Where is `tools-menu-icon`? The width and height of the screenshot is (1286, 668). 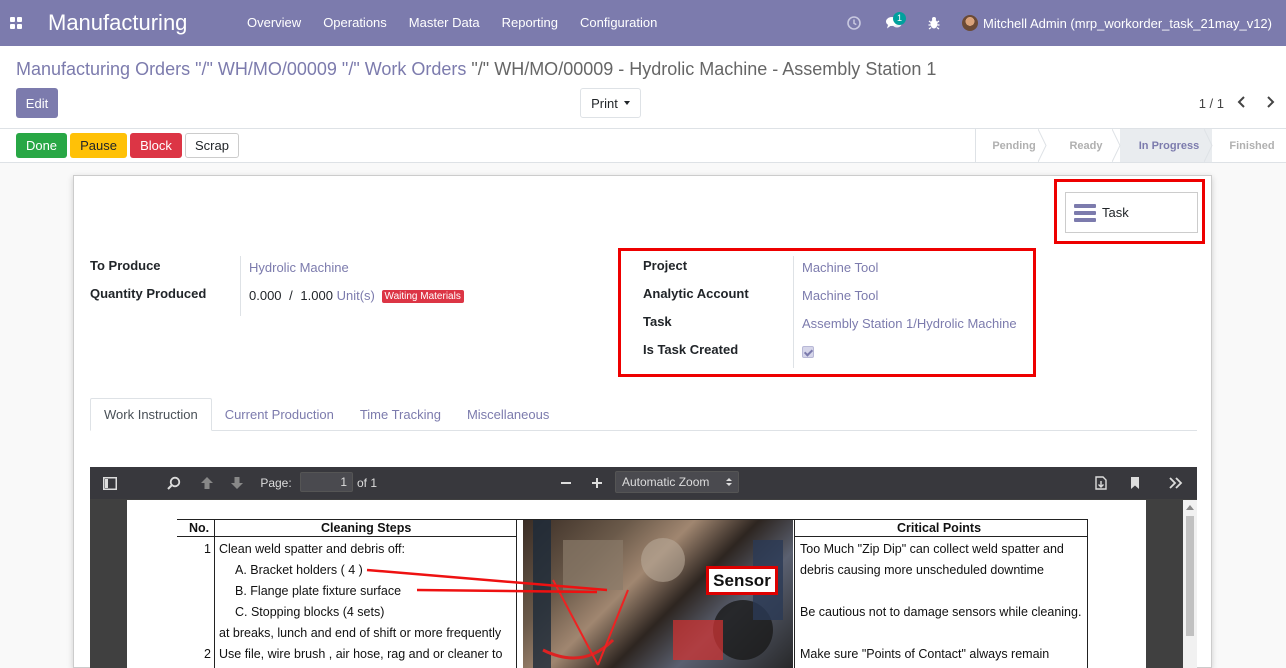 tools-menu-icon is located at coordinates (1176, 483).